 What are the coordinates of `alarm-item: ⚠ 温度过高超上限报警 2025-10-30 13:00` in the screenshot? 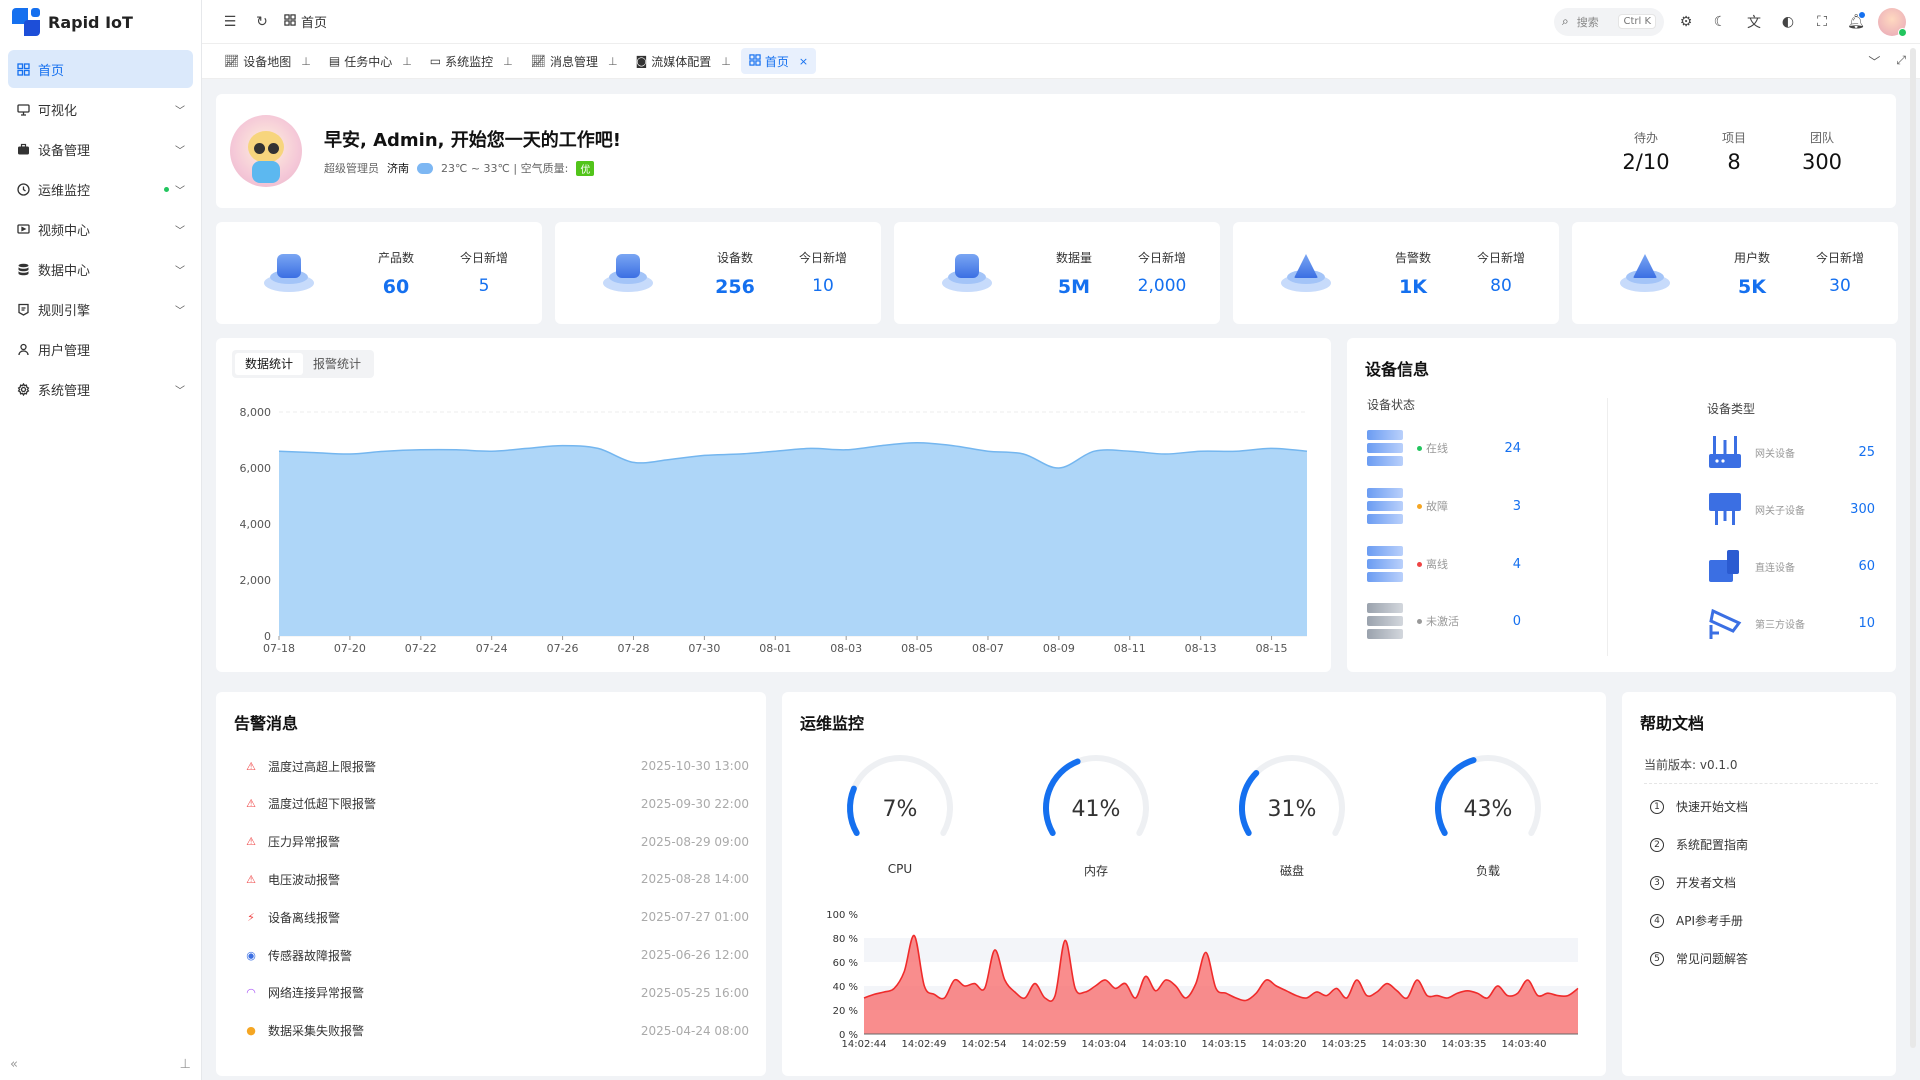 It's located at (496, 766).